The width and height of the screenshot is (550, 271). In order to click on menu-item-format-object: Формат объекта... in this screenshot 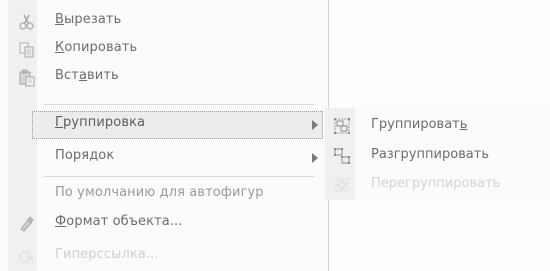, I will do `click(167, 224)`.